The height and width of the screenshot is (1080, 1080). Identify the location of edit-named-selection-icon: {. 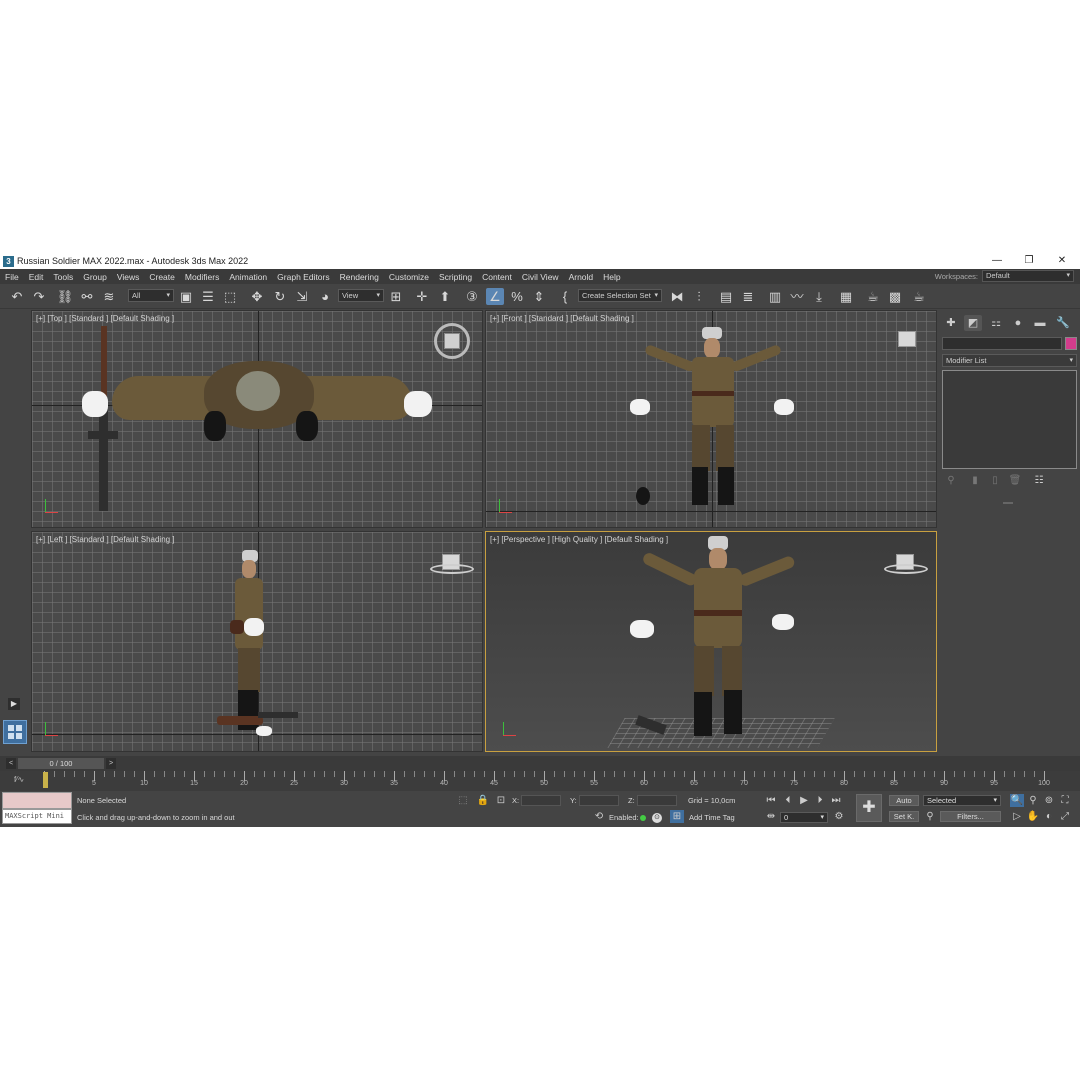
(565, 296).